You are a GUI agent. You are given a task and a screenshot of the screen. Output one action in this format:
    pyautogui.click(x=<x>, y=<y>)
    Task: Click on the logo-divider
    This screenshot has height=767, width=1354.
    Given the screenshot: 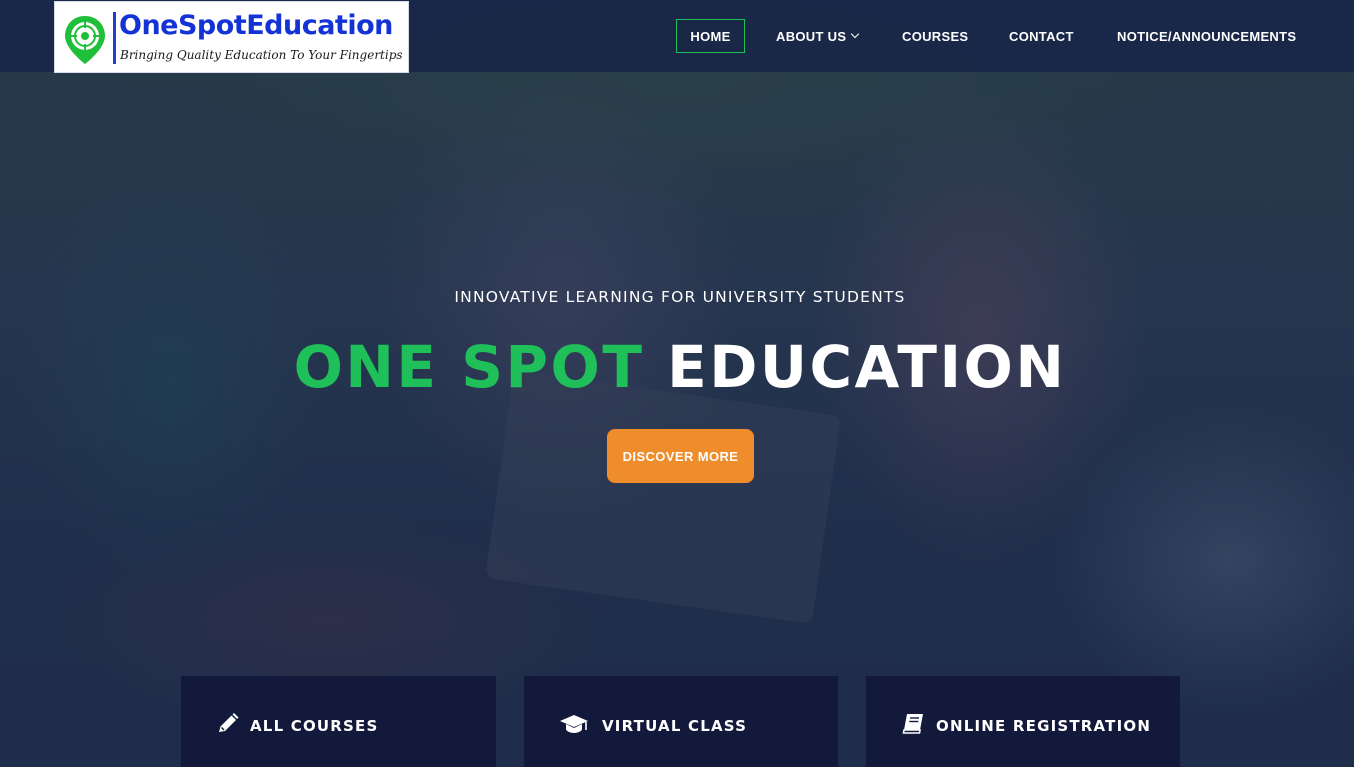 What is the action you would take?
    pyautogui.click(x=114, y=38)
    